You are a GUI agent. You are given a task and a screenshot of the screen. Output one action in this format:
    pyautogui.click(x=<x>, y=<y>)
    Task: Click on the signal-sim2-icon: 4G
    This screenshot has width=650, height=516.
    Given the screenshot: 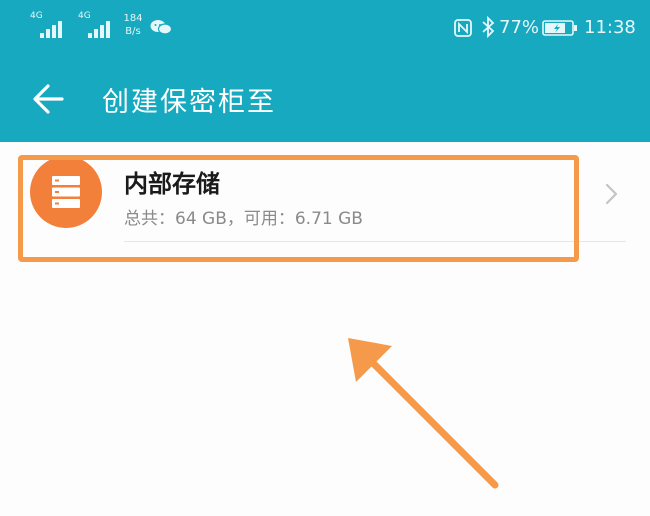 What is the action you would take?
    pyautogui.click(x=98, y=26)
    